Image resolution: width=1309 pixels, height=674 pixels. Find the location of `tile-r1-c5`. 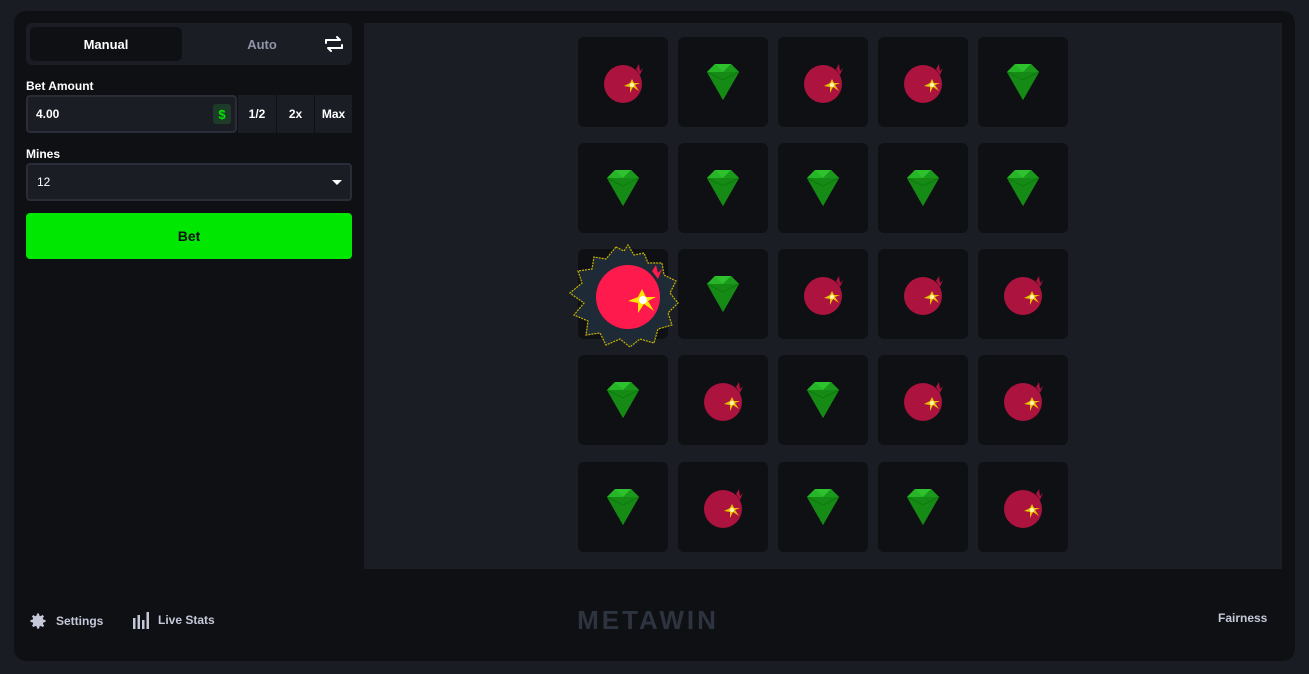

tile-r1-c5 is located at coordinates (1023, 82).